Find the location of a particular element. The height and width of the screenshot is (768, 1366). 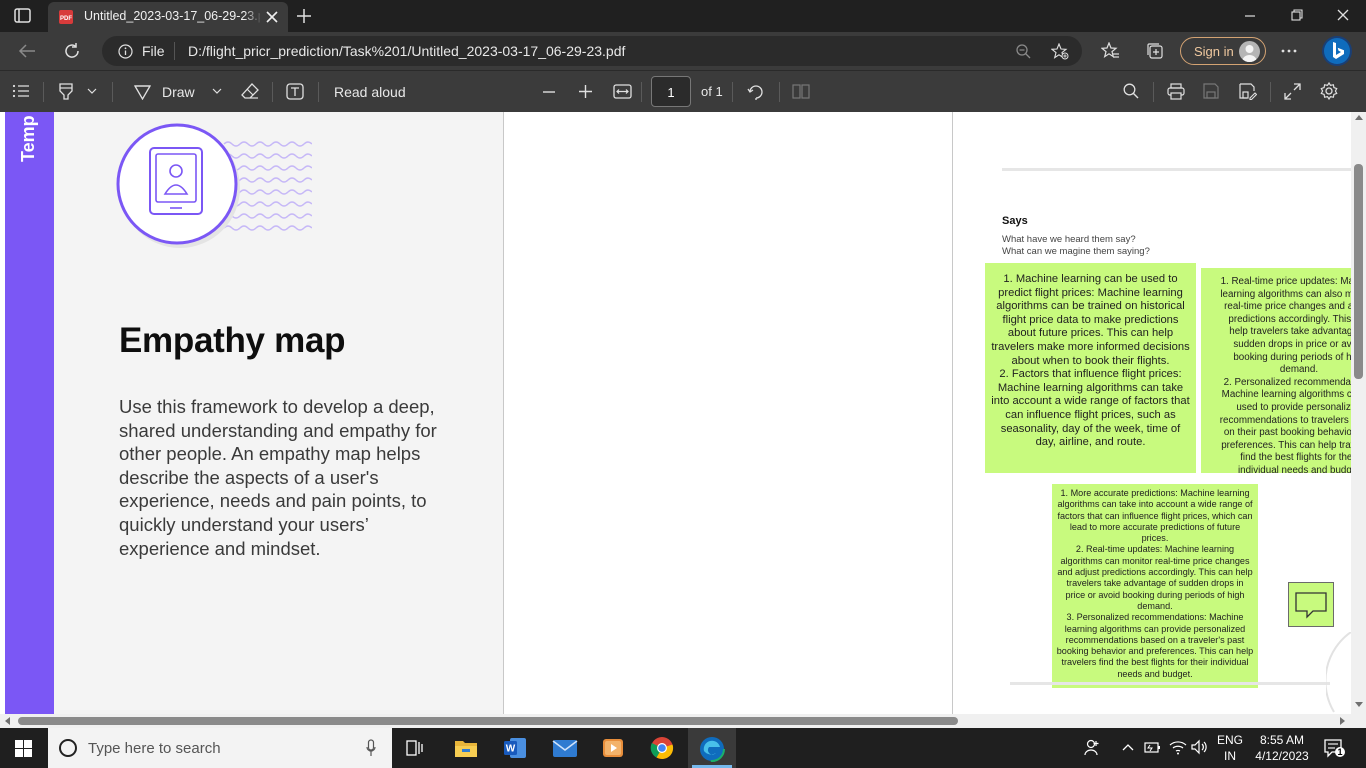

clock-date: 4/12/2023 is located at coordinates (1282, 756).